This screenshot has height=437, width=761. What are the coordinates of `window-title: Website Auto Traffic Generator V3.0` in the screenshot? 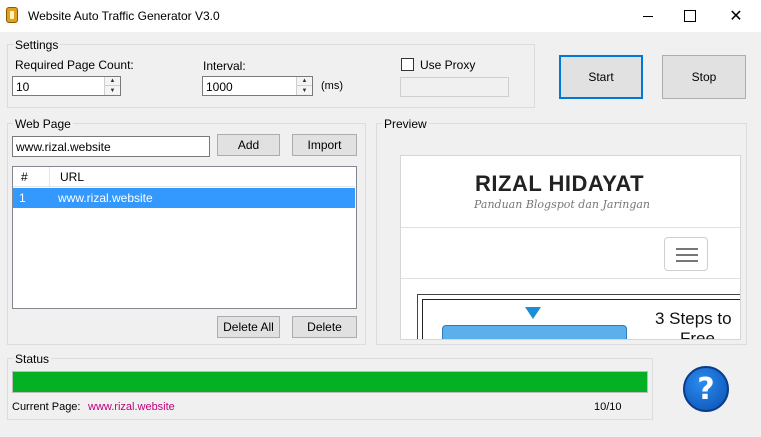 It's located at (124, 16).